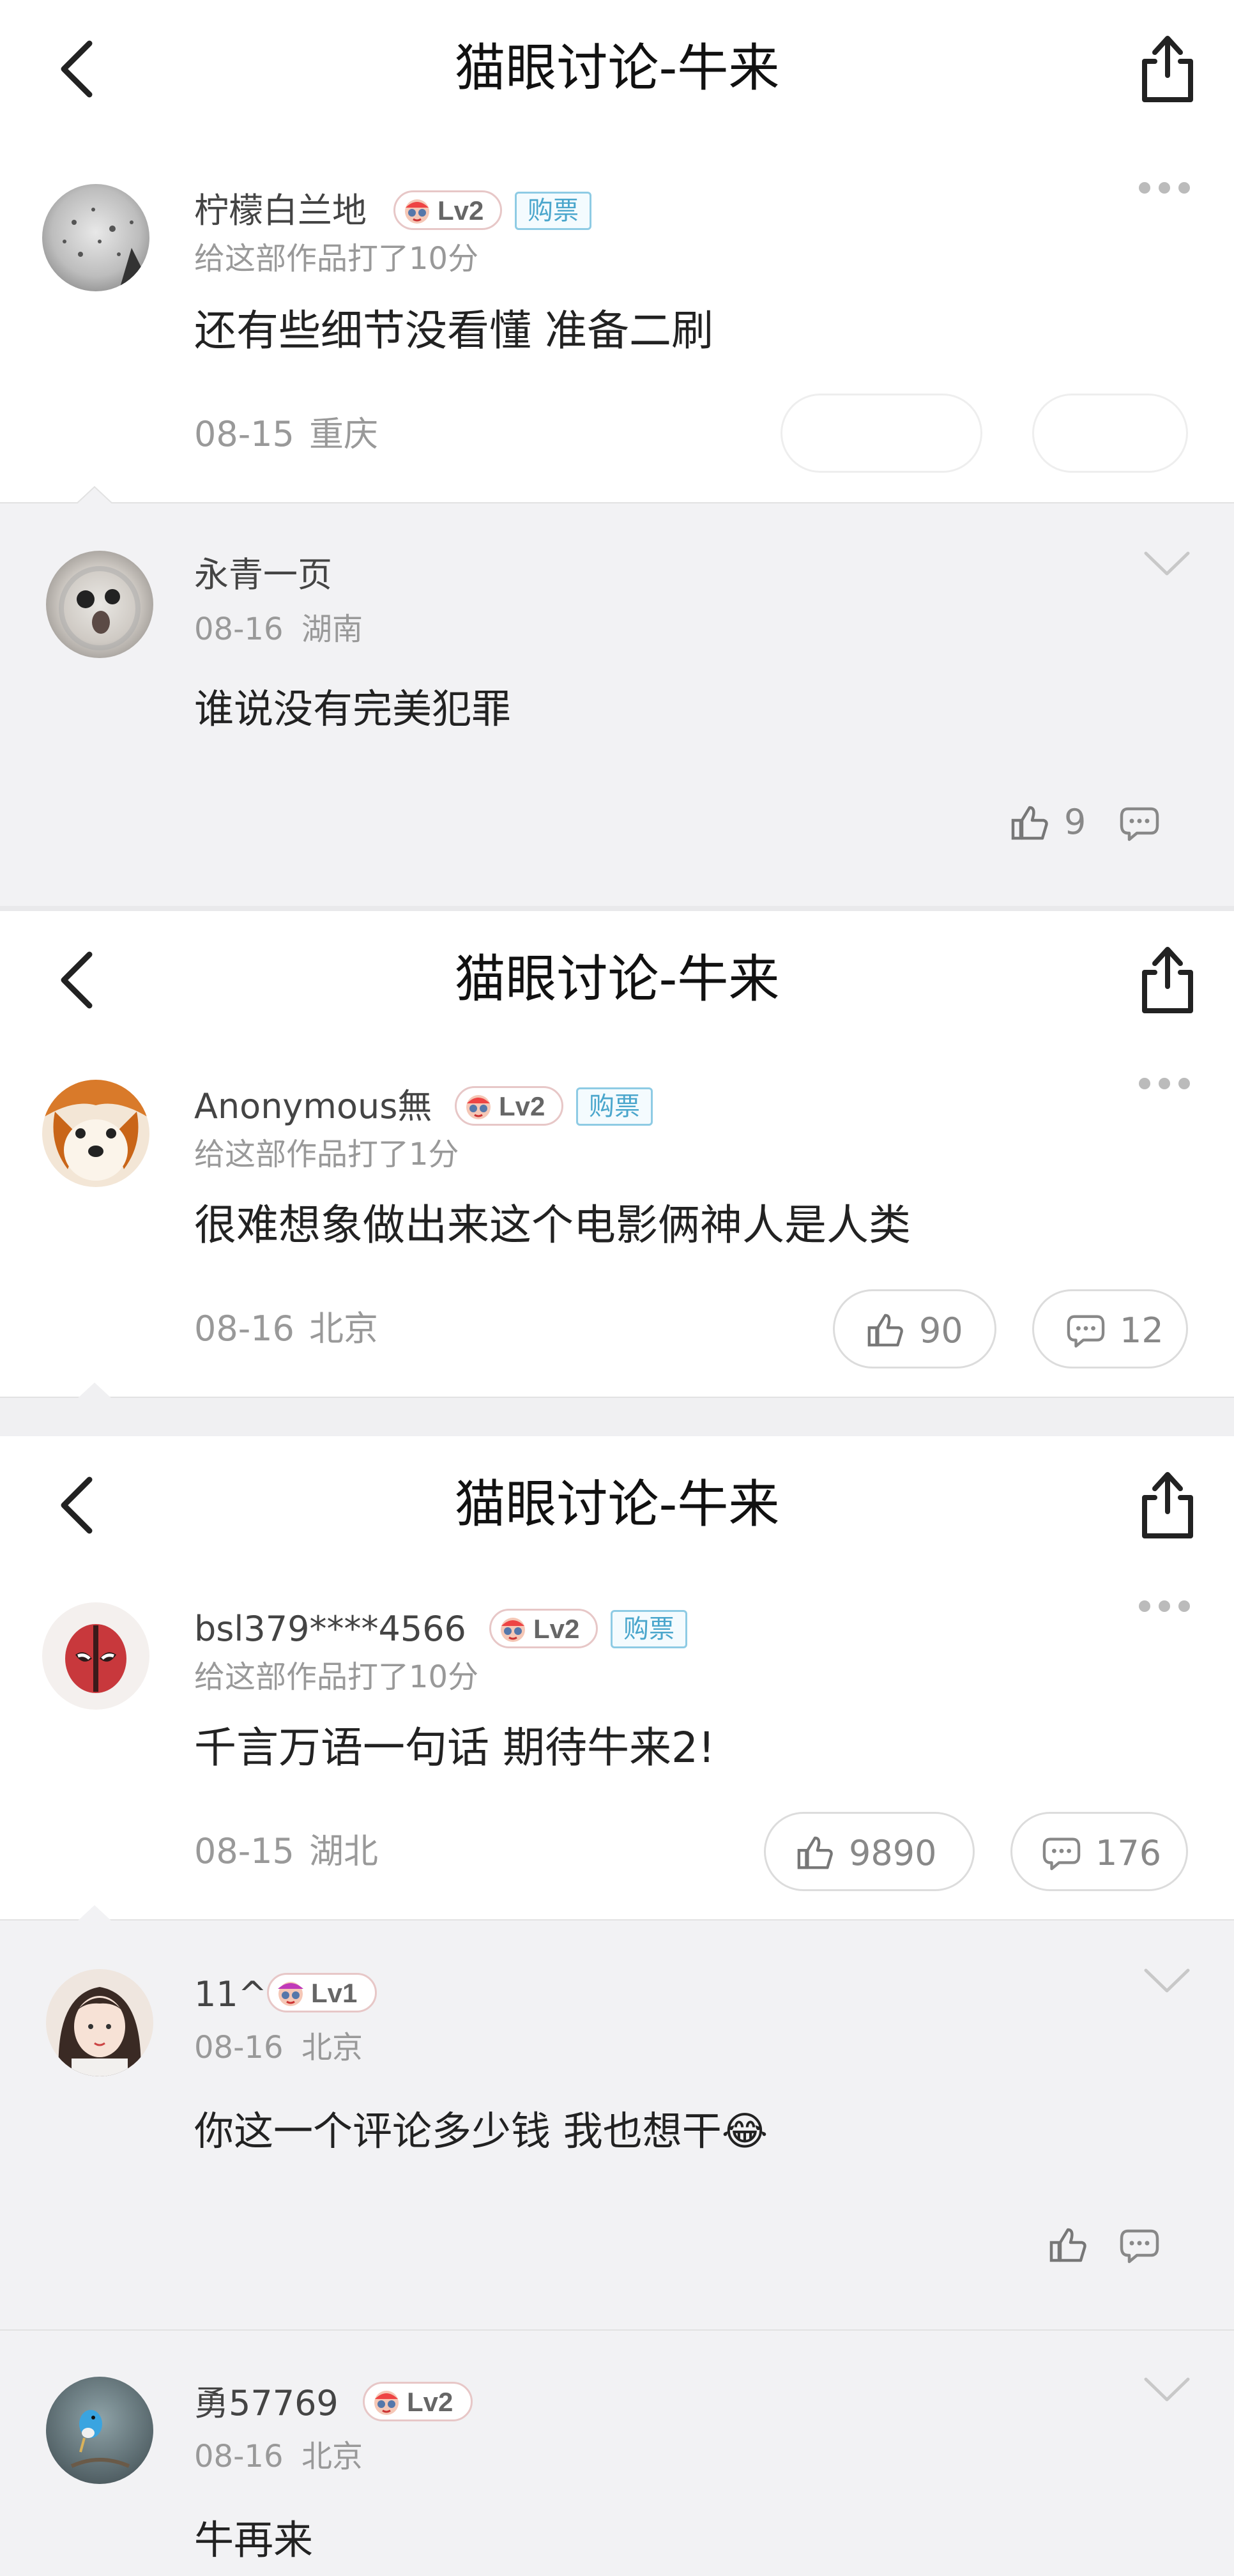 This screenshot has height=2576, width=1234. What do you see at coordinates (552, 1225) in the screenshot?
I see `comment-content: 很难想象做出来这个电影俩神人是人类` at bounding box center [552, 1225].